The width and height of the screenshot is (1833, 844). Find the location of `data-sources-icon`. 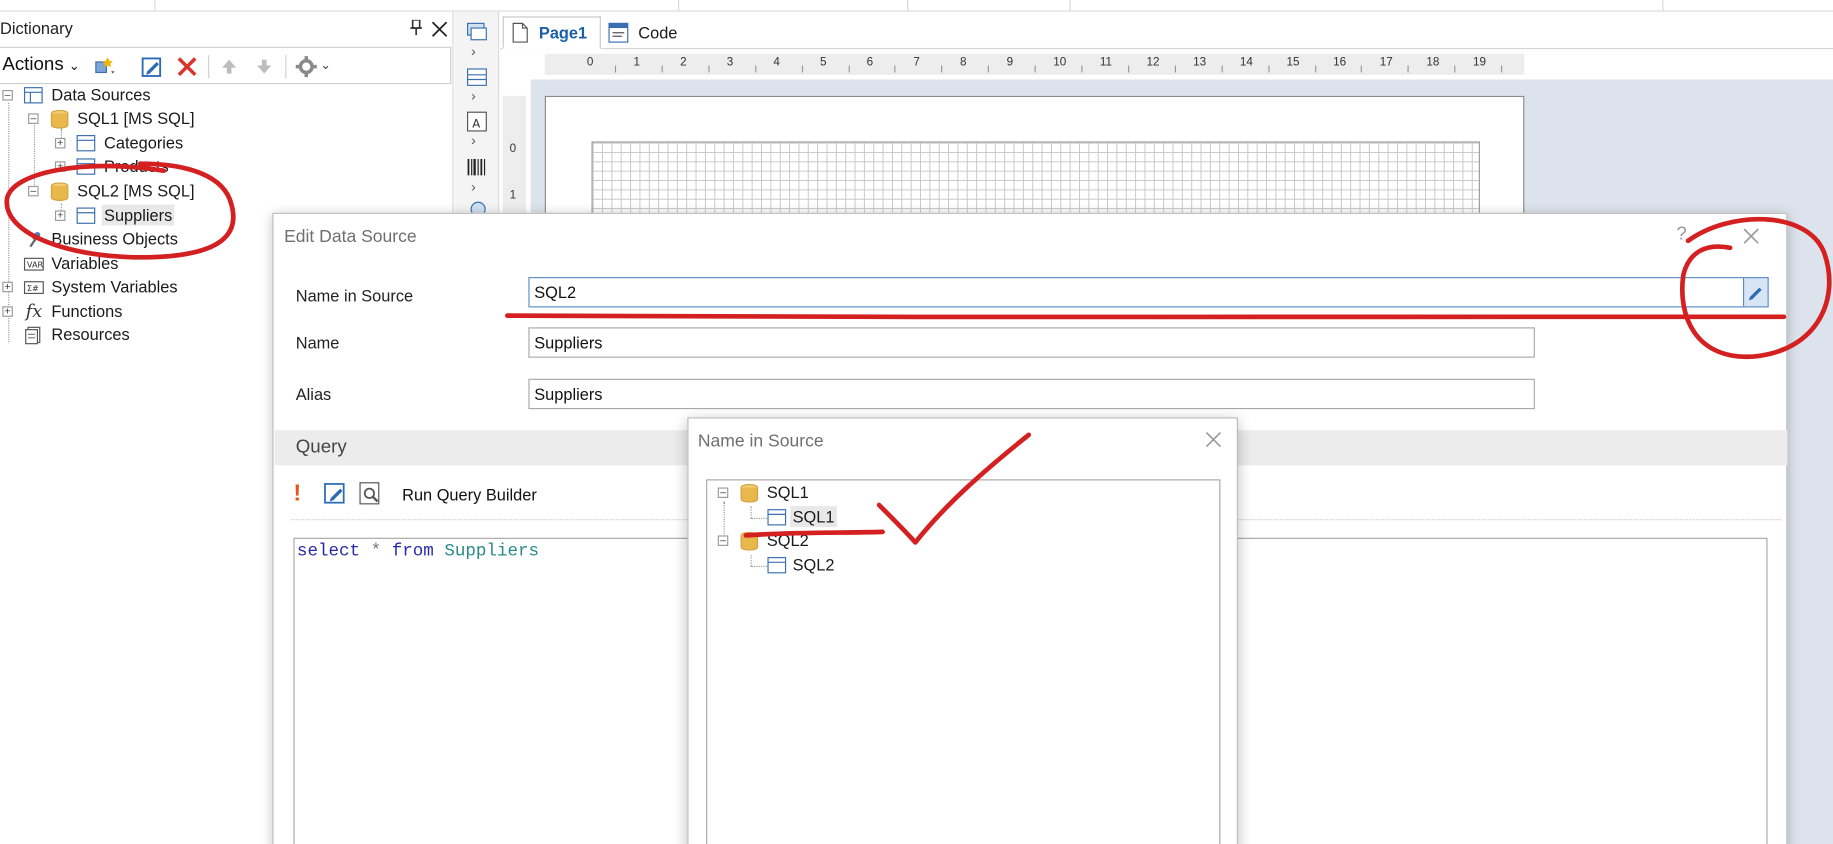

data-sources-icon is located at coordinates (33, 95).